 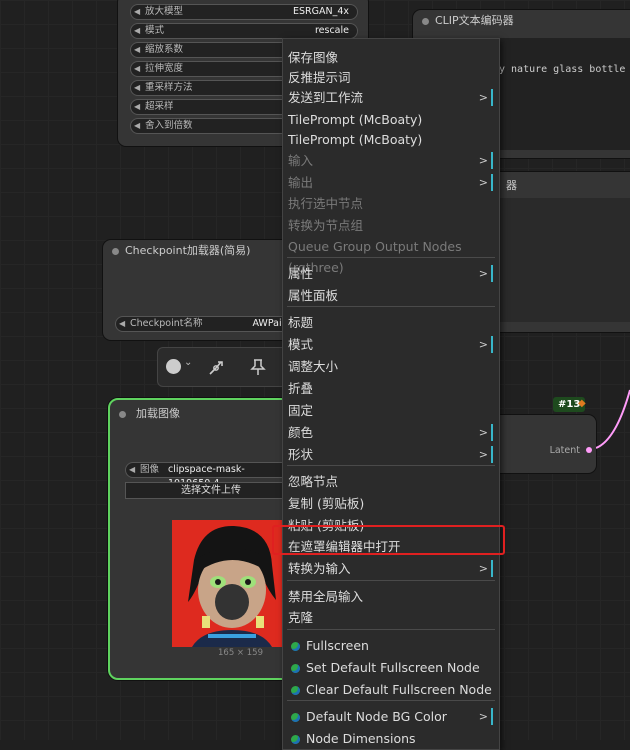 I want to click on menu-item: 转换为输入 >, so click(x=391, y=568).